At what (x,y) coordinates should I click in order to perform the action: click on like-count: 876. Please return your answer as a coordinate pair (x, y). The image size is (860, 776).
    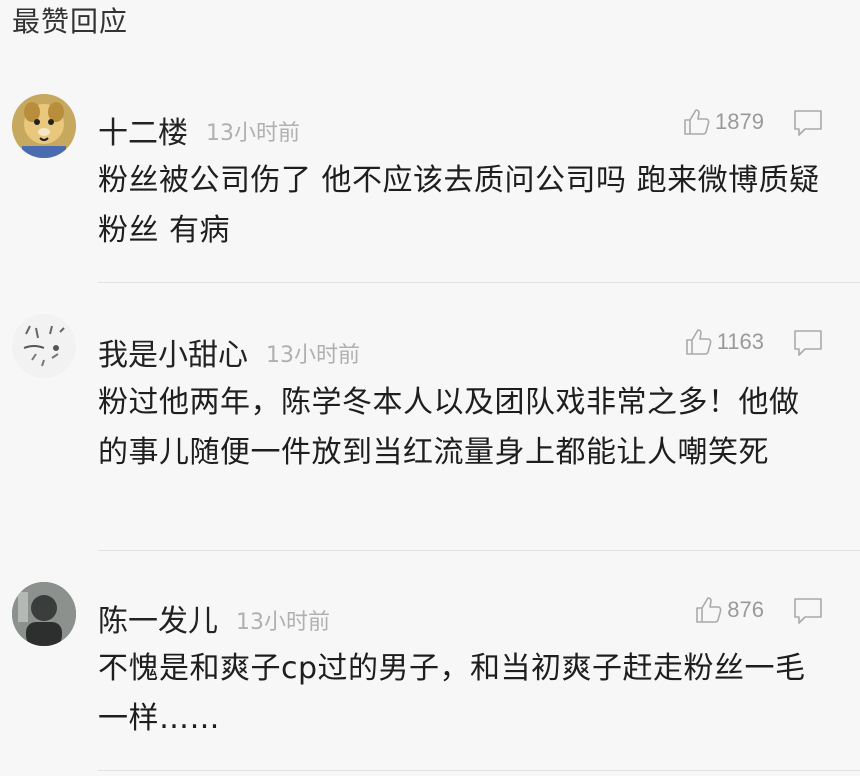
    Looking at the image, I should click on (745, 609).